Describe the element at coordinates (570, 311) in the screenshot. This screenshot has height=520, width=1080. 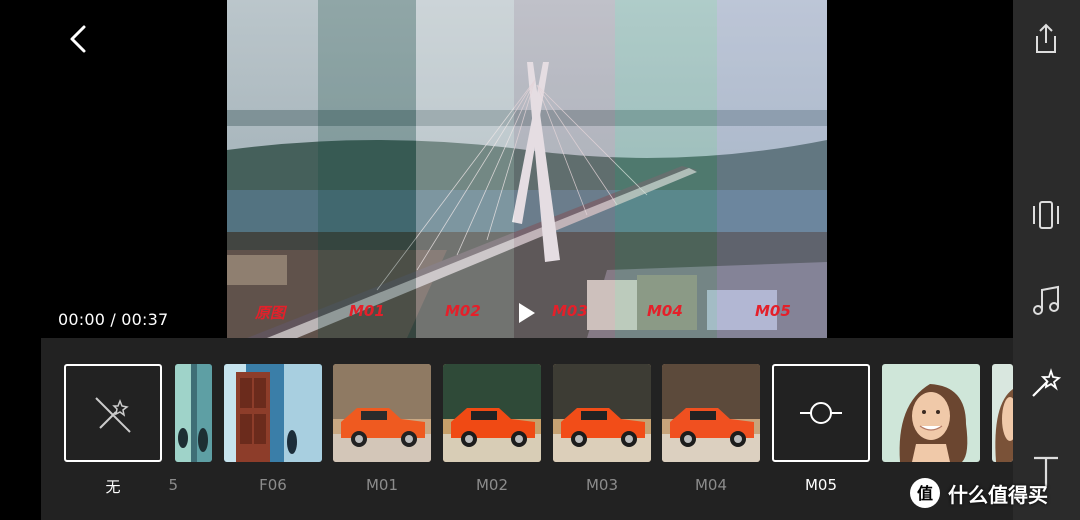
I see `strip-label: M03` at that location.